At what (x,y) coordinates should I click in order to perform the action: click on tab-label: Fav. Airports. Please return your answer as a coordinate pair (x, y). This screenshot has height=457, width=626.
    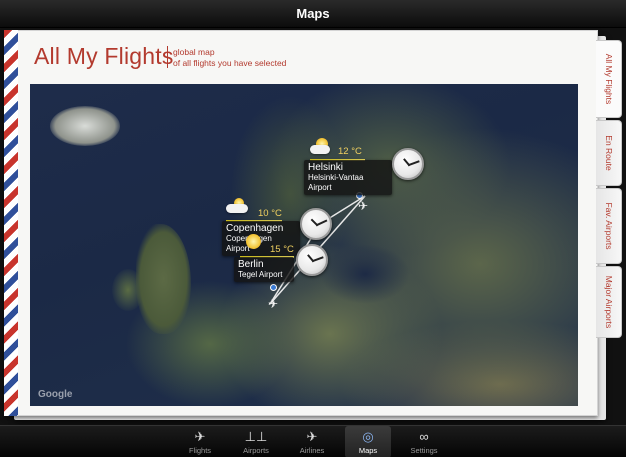
    Looking at the image, I should click on (608, 226).